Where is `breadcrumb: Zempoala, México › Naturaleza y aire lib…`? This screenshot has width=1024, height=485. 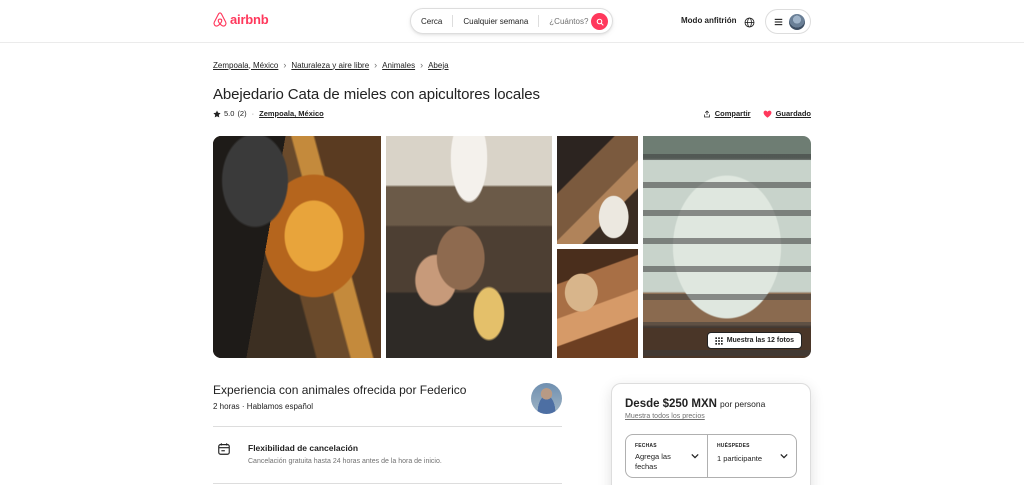
breadcrumb: Zempoala, México › Naturaleza y aire lib… is located at coordinates (331, 65).